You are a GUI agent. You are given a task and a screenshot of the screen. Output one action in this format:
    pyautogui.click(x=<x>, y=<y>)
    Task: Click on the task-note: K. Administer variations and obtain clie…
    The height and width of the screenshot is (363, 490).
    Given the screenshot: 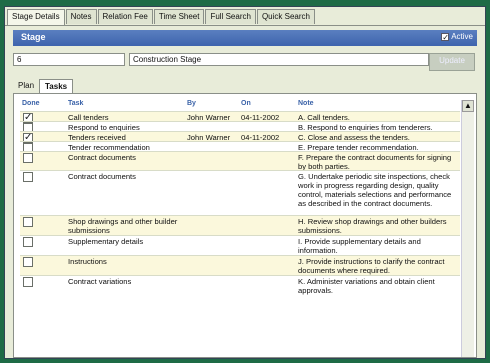 What is the action you would take?
    pyautogui.click(x=366, y=286)
    